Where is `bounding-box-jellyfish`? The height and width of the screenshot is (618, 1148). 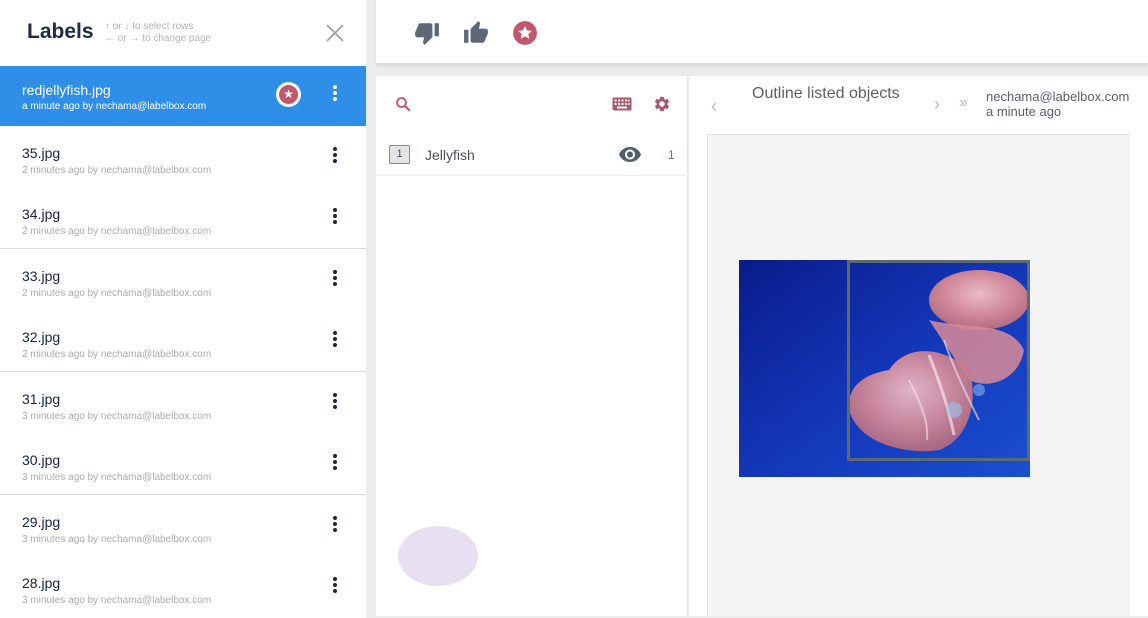 bounding-box-jellyfish is located at coordinates (938, 360).